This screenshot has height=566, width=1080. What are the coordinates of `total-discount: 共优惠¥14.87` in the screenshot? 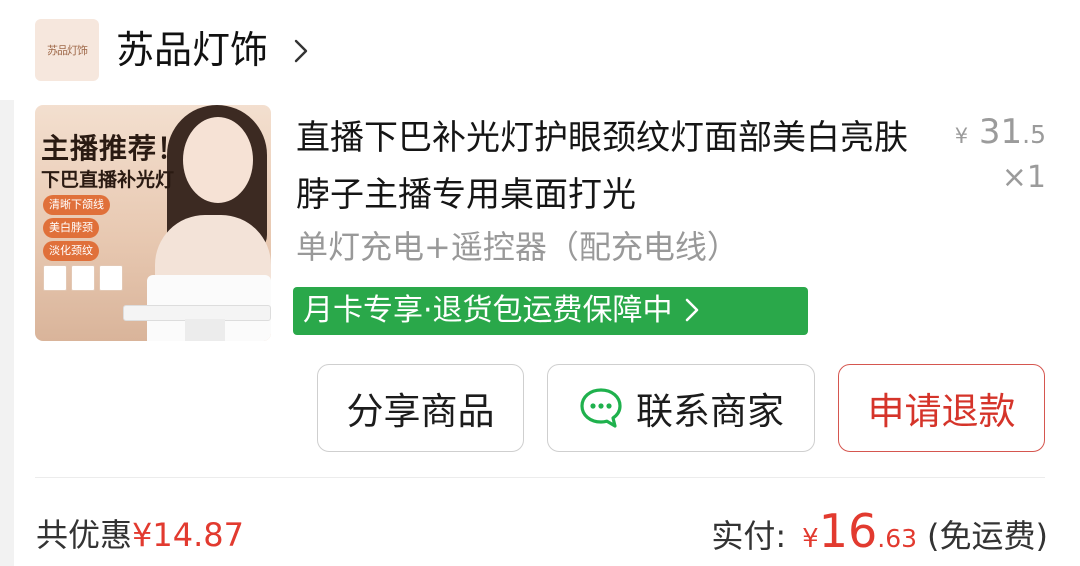 It's located at (140, 533).